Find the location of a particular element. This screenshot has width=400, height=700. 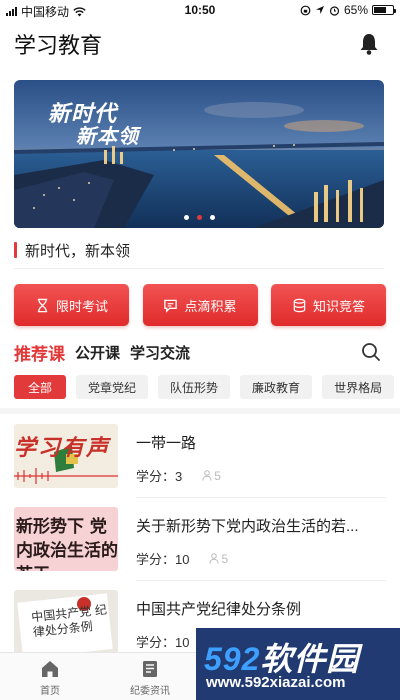

status-right: 65% is located at coordinates (348, 10).